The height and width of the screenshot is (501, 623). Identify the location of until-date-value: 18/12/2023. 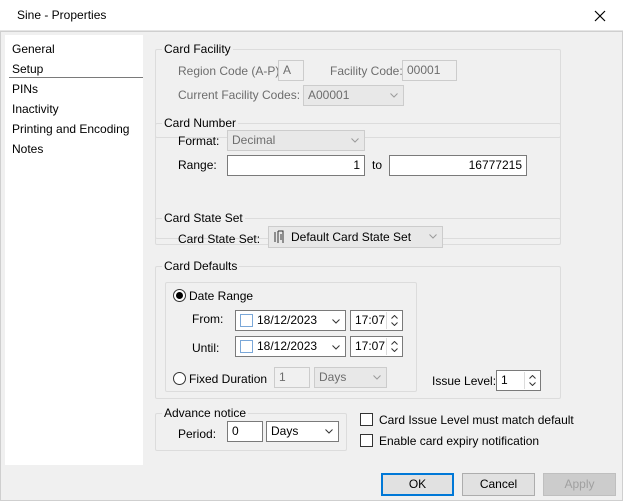
(287, 346).